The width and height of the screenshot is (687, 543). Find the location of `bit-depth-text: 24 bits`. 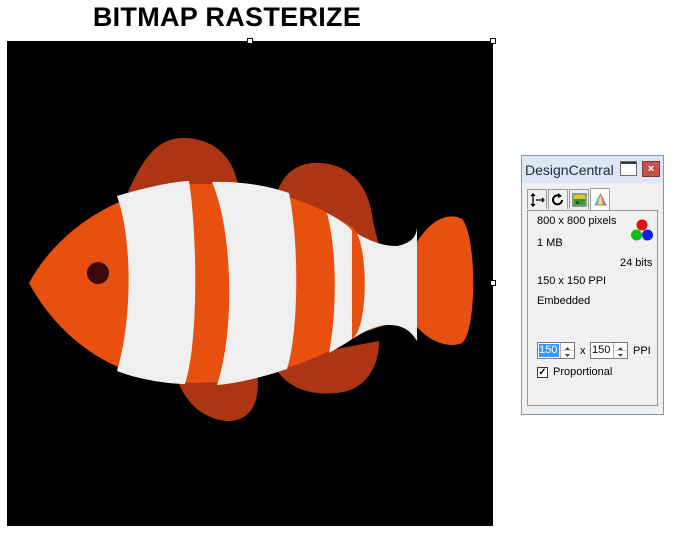

bit-depth-text: 24 bits is located at coordinates (636, 263).